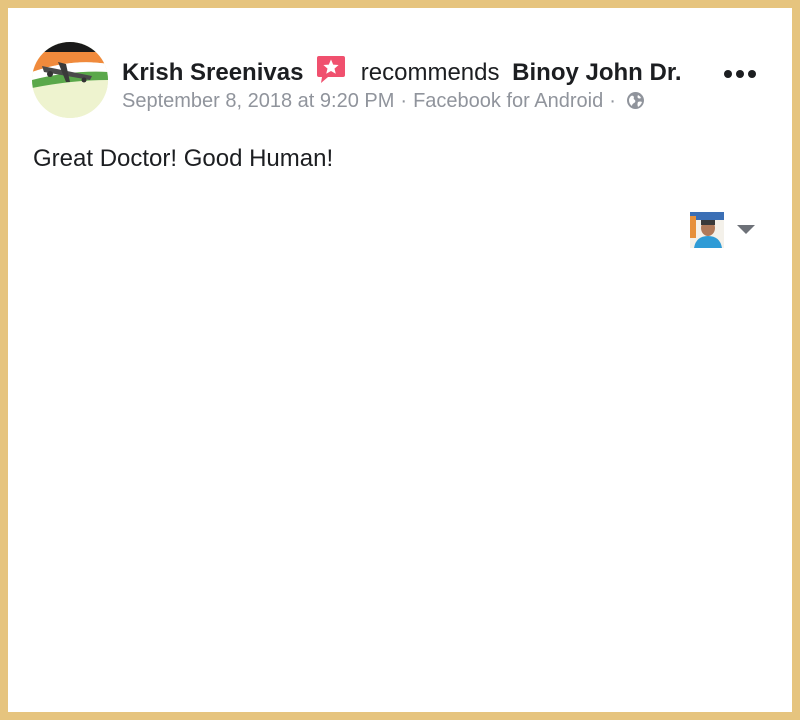 The image size is (800, 720). Describe the element at coordinates (707, 230) in the screenshot. I see `viewer-avatar` at that location.